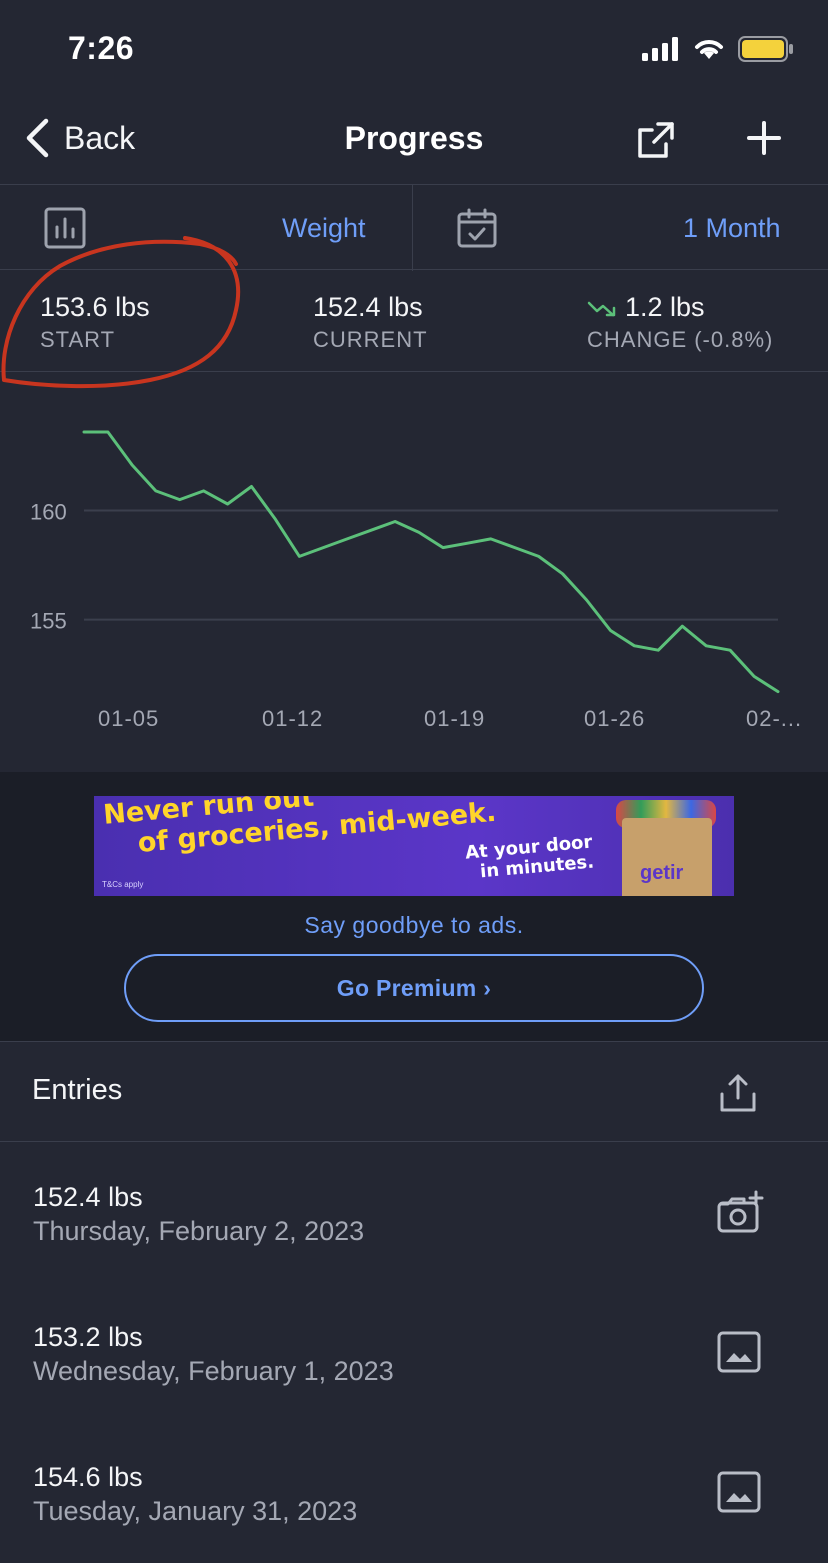 This screenshot has height=1563, width=828. I want to click on signal-icon, so click(660, 49).